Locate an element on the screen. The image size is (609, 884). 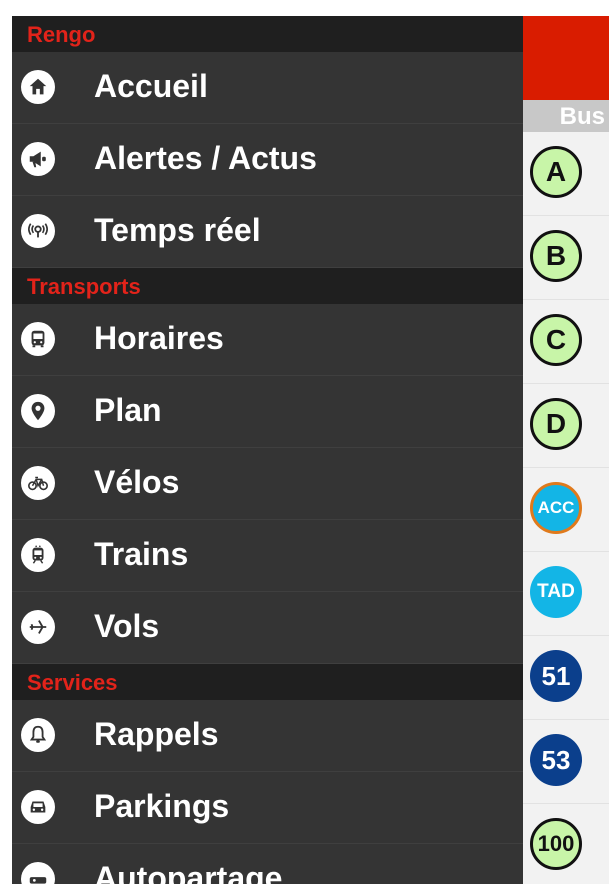
menu-item-alertes: Alertes / Actus is located at coordinates (267, 160).